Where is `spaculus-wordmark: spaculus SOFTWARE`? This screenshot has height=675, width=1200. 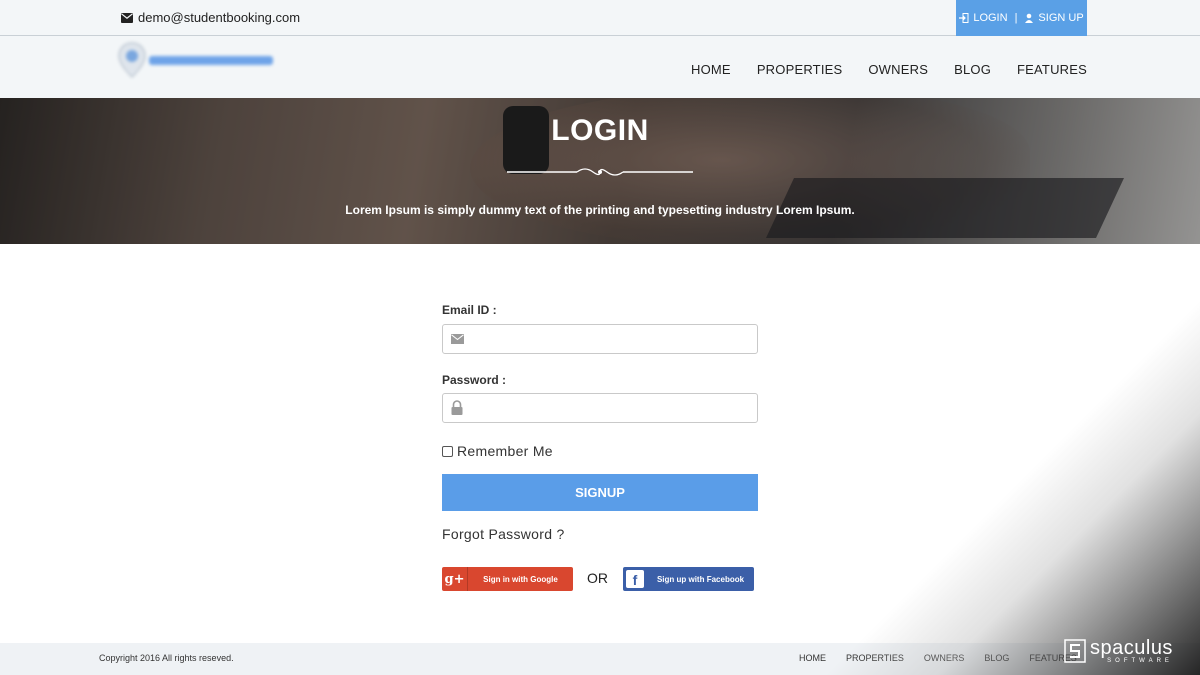 spaculus-wordmark: spaculus SOFTWARE is located at coordinates (1131, 651).